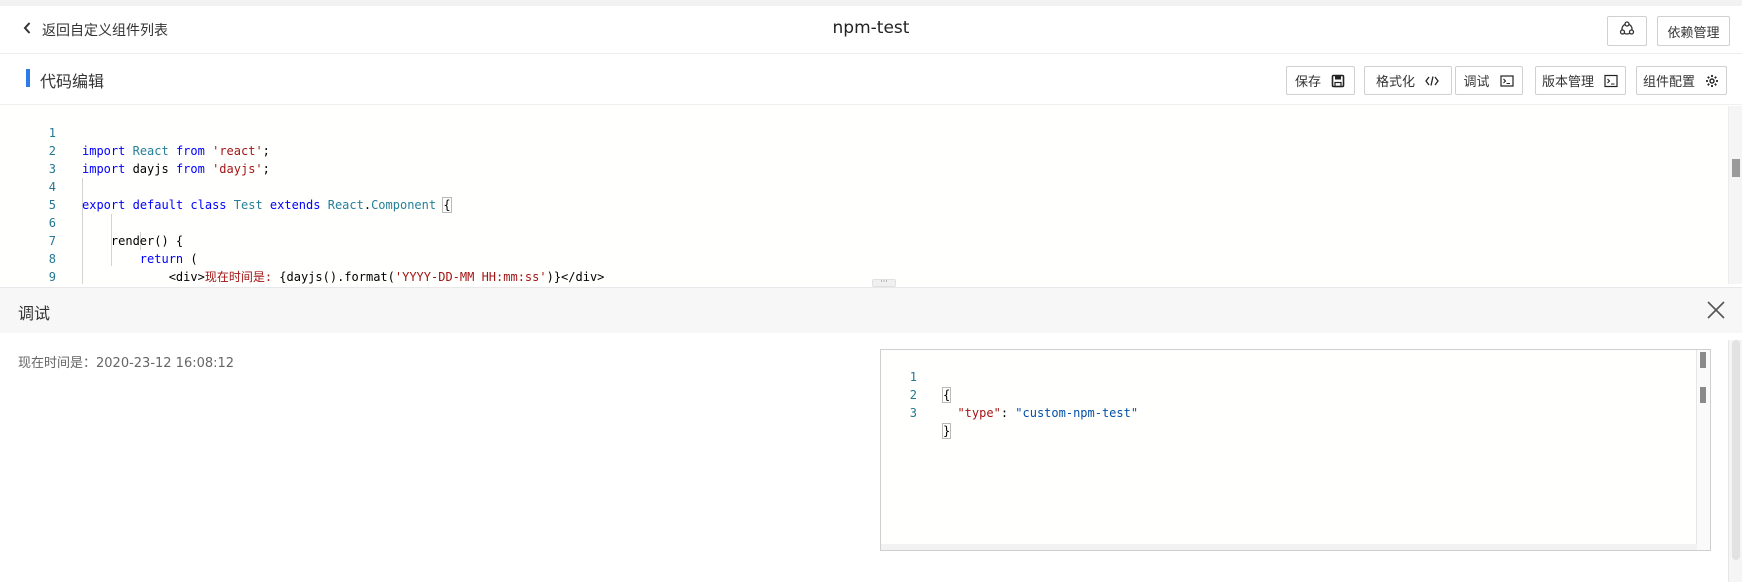  Describe the element at coordinates (1611, 81) in the screenshot. I see `version-console-icon` at that location.